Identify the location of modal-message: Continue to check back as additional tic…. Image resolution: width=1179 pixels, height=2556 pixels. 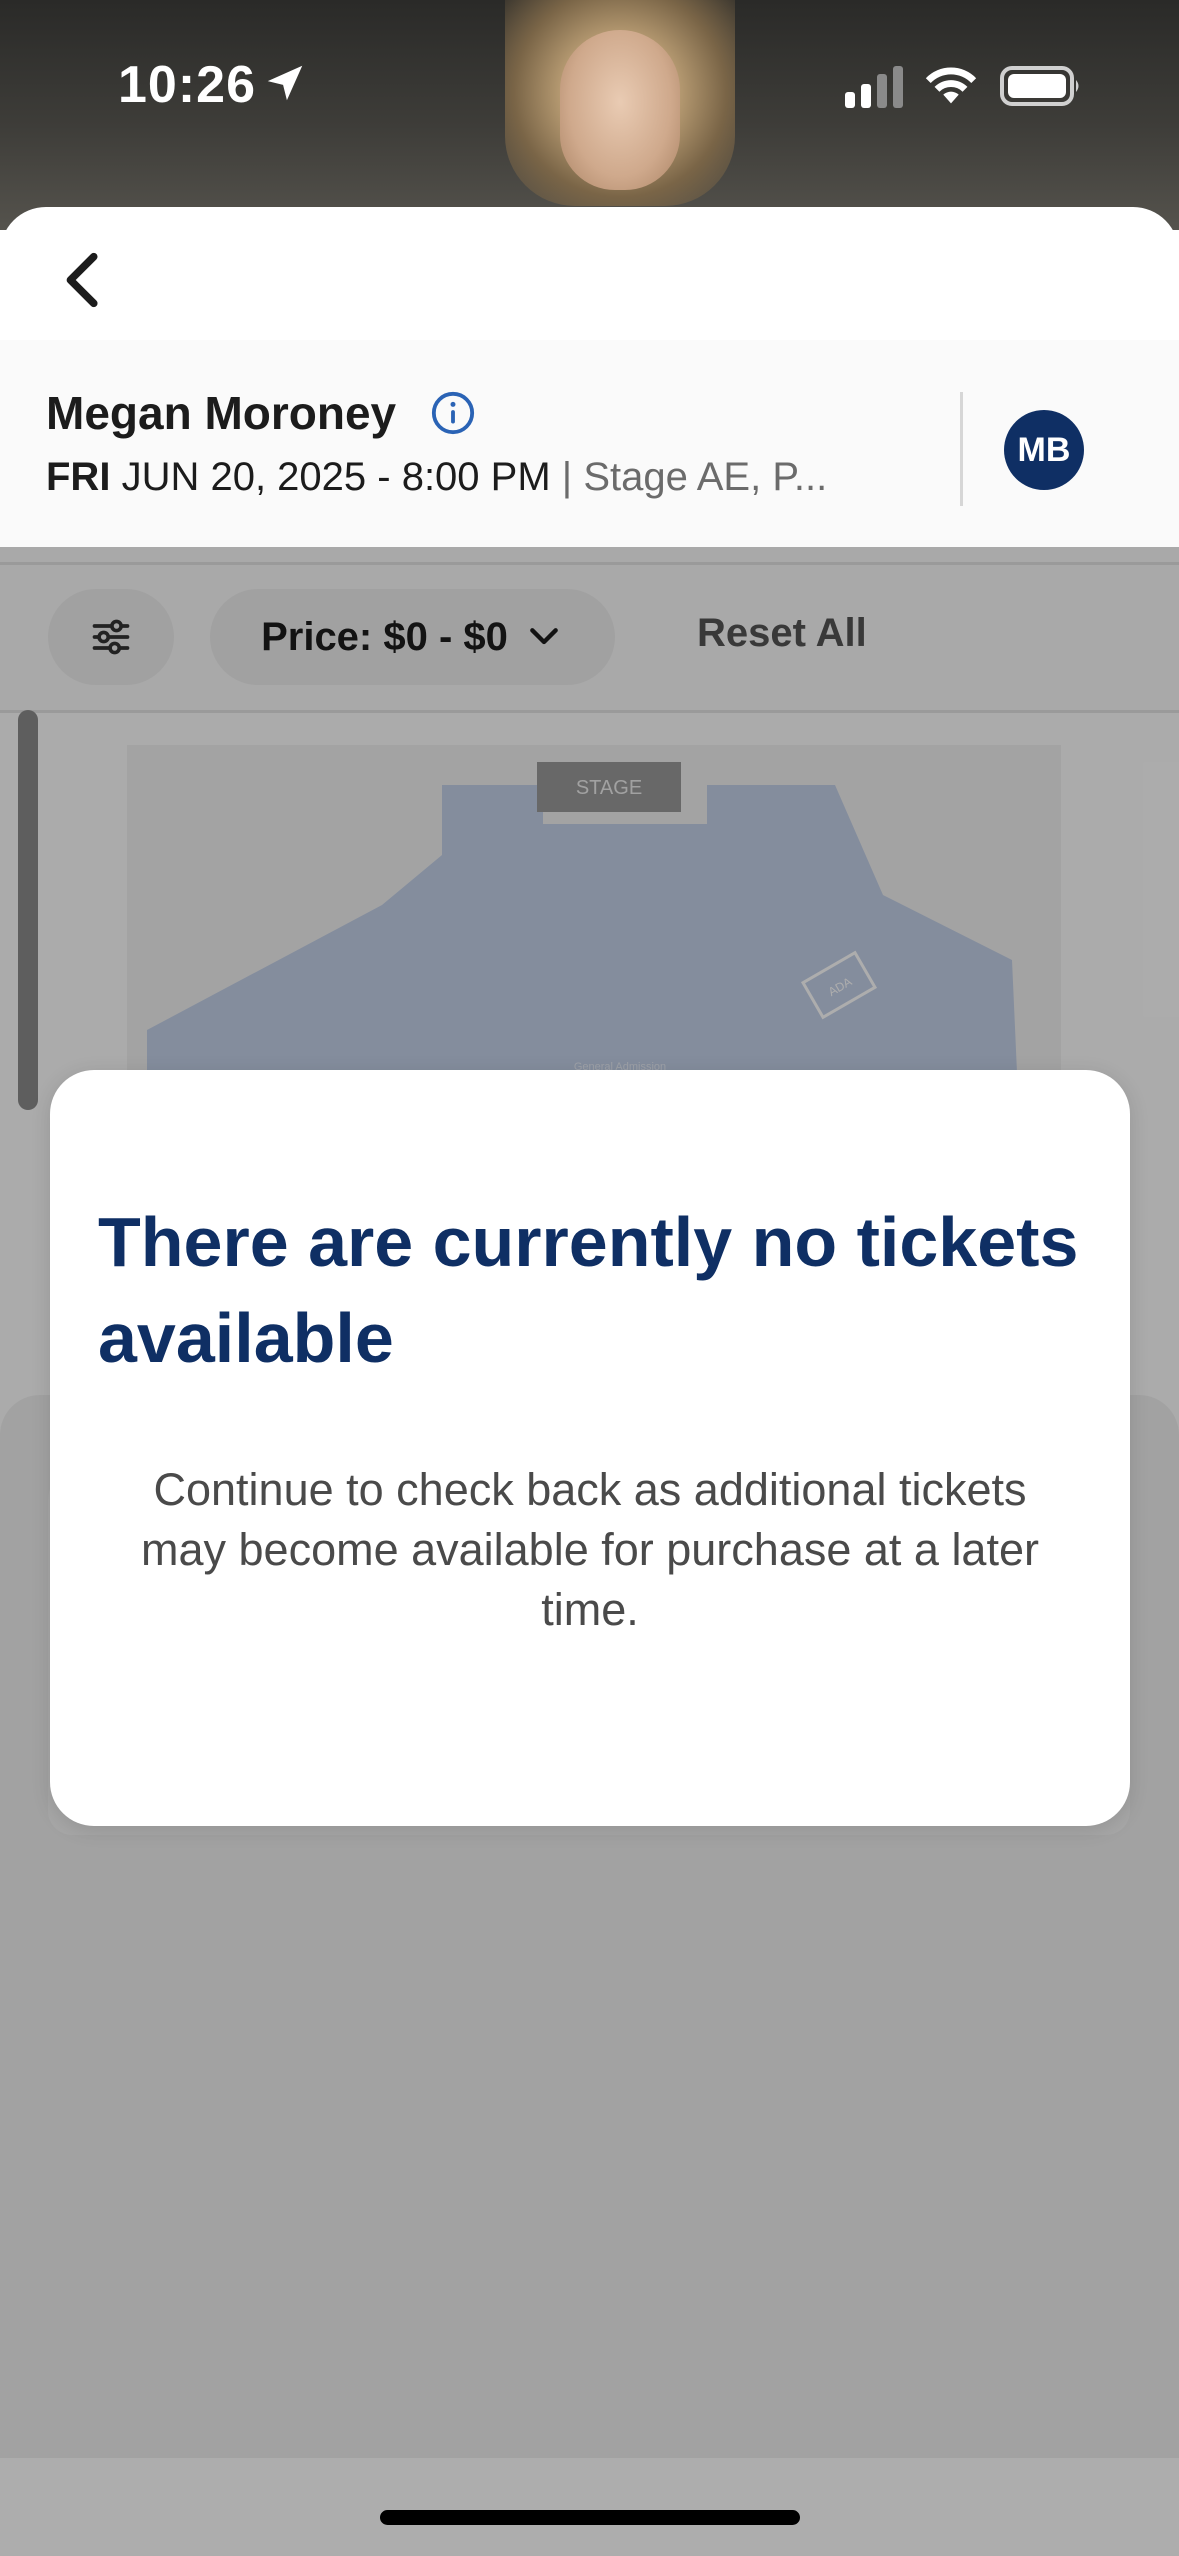
(590, 1549).